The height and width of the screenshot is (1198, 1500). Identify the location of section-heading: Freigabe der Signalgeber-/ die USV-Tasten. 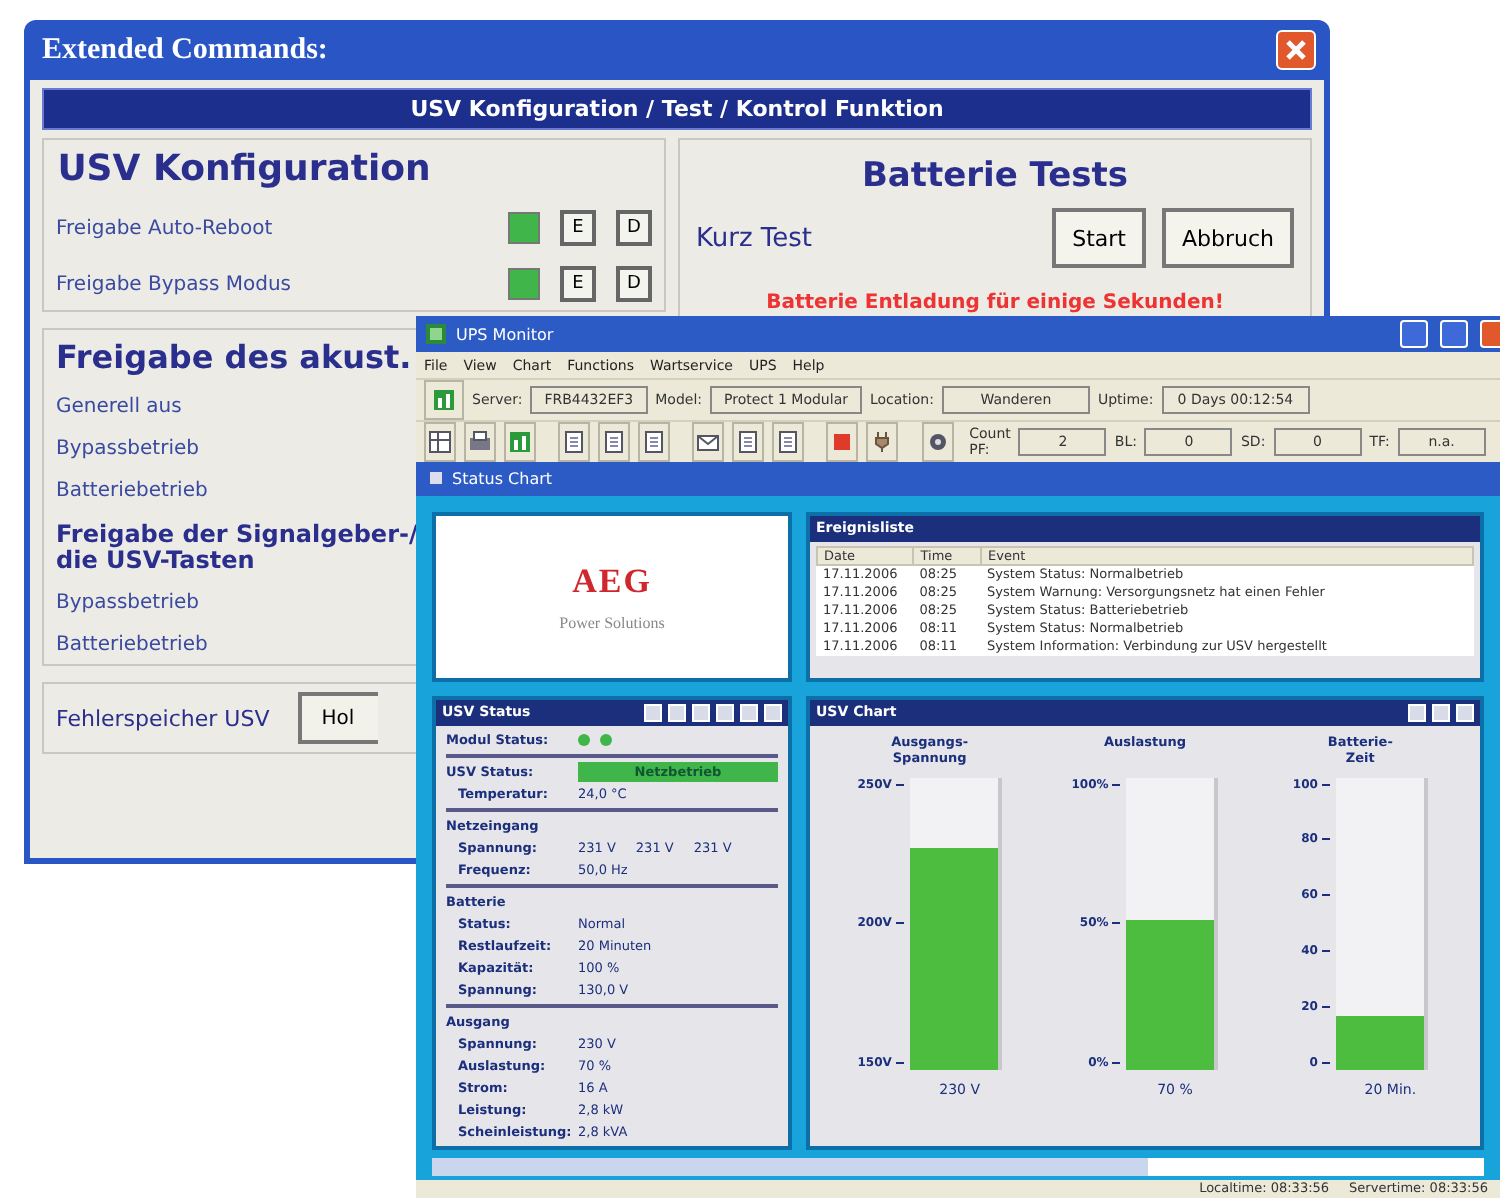
(237, 547).